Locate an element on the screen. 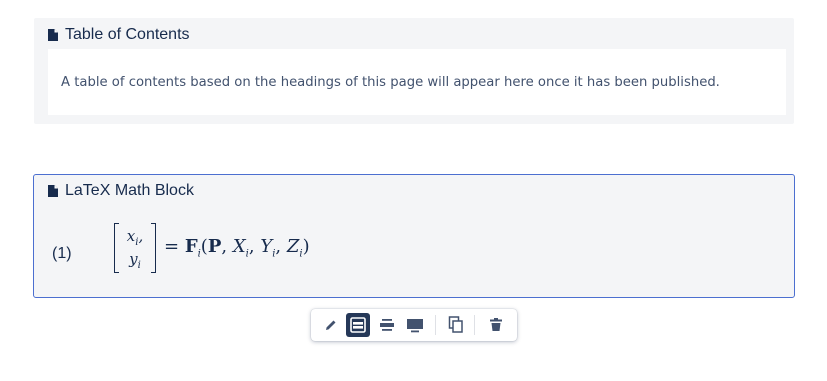 The width and height of the screenshot is (827, 381). macro-toolbar is located at coordinates (414, 325).